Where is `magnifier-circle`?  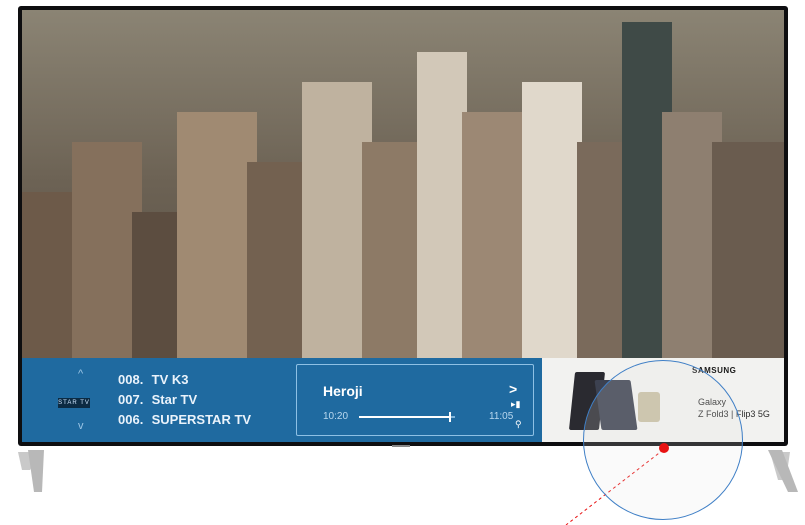 magnifier-circle is located at coordinates (663, 440).